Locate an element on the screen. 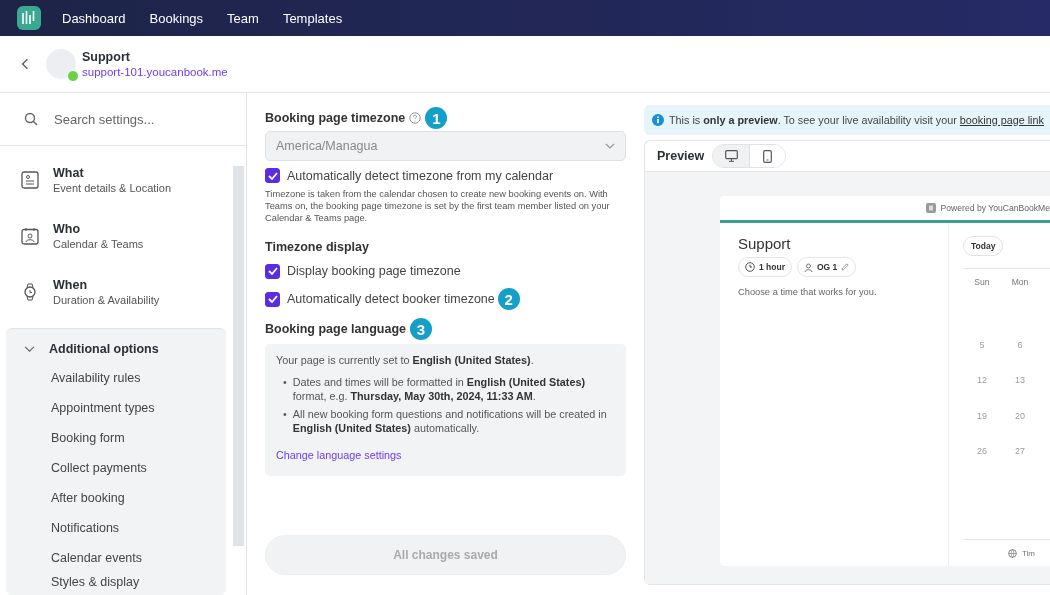  step-number-marker: 3 is located at coordinates (421, 329).